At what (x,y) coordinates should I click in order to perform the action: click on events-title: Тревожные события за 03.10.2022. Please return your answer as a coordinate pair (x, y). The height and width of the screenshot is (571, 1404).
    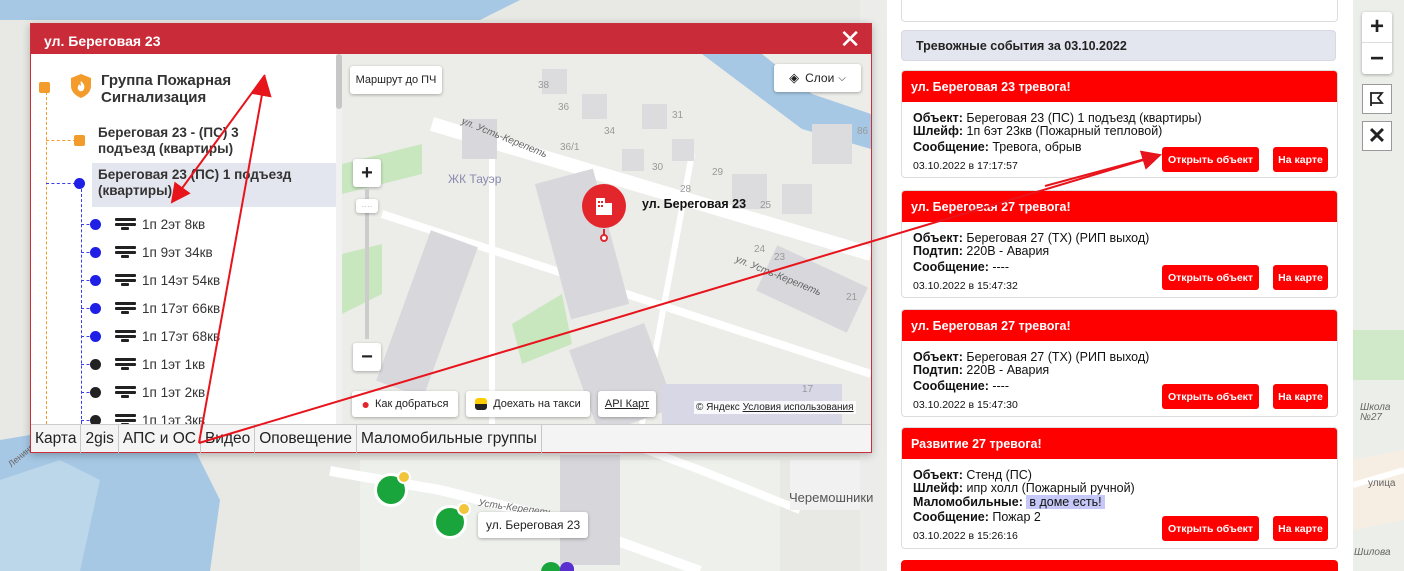
    Looking at the image, I should click on (1118, 45).